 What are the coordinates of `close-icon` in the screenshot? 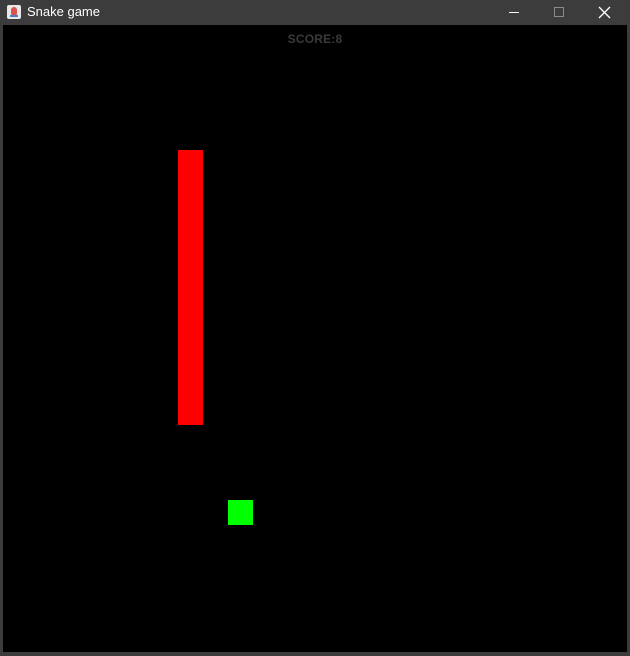 It's located at (604, 12).